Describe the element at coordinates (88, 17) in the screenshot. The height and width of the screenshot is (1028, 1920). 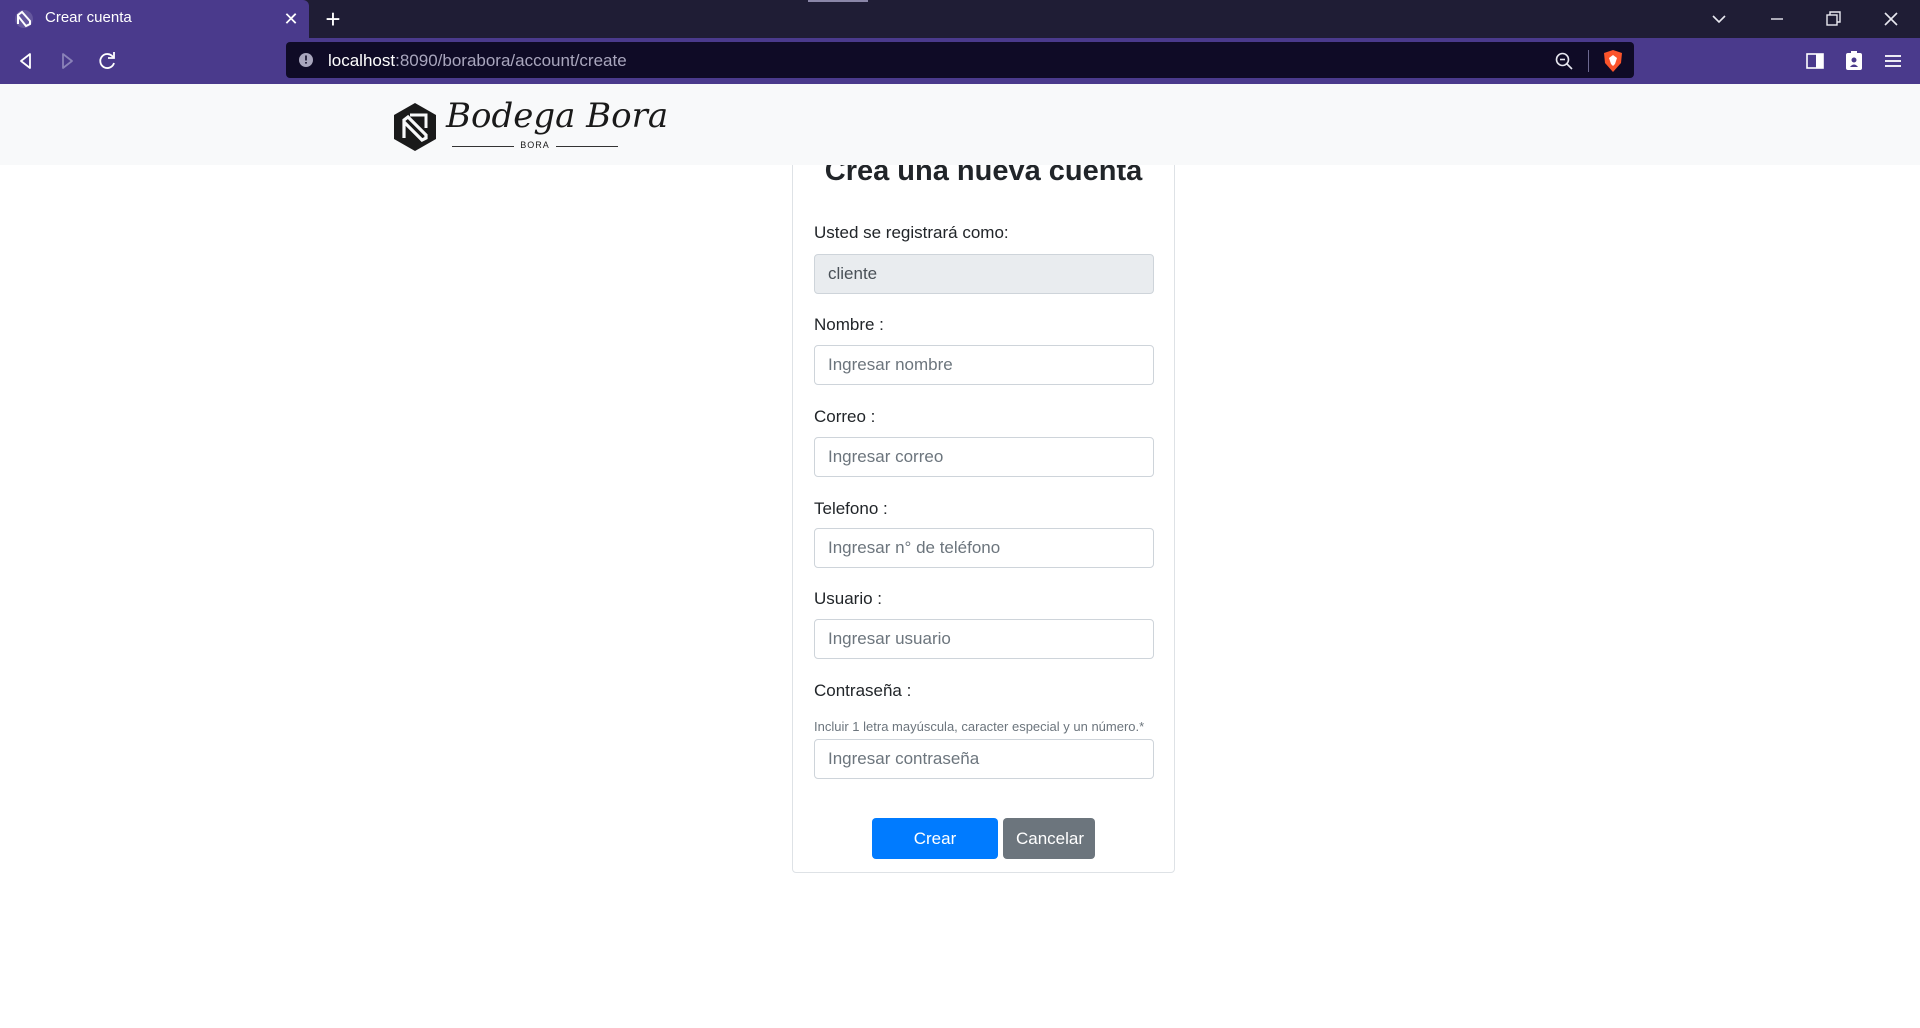
I see `tab-title: Crear cuenta` at that location.